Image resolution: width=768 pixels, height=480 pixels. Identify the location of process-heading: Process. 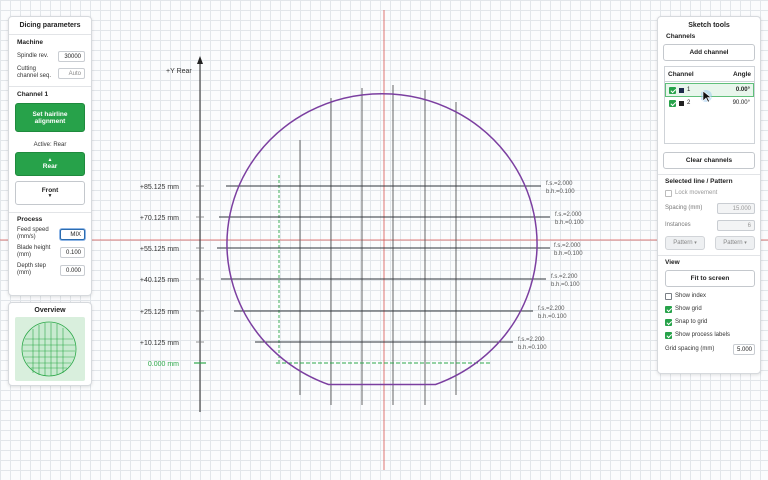
(30, 219).